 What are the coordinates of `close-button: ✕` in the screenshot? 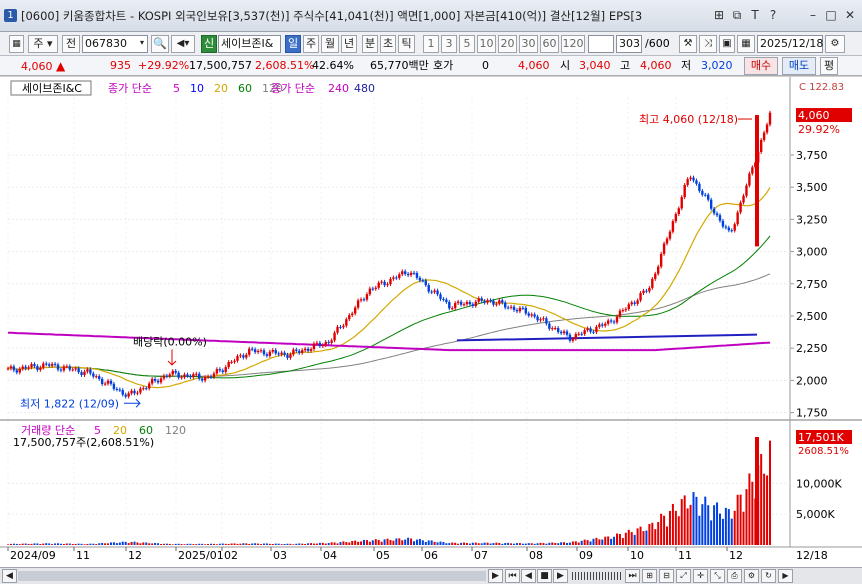 It's located at (850, 15).